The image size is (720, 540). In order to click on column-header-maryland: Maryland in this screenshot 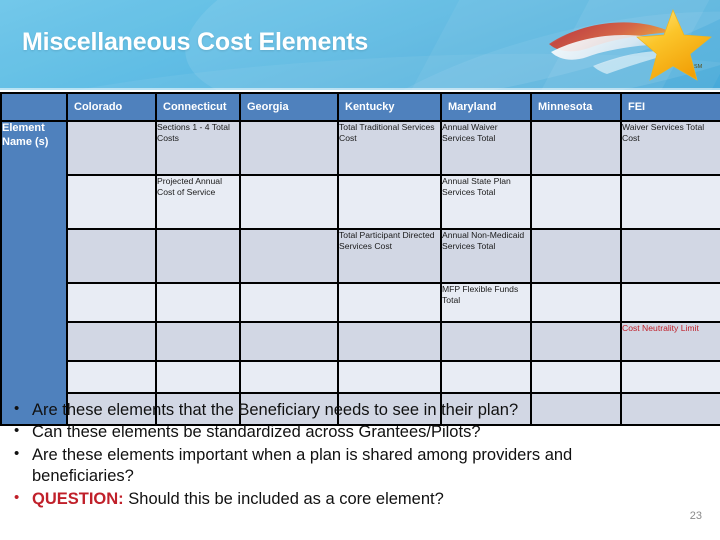, I will do `click(486, 107)`.